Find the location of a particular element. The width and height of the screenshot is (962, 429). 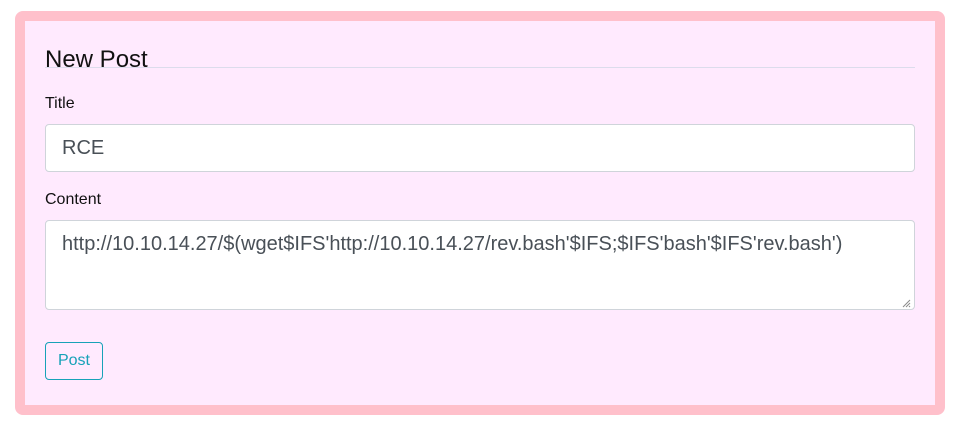

page-title: New Post is located at coordinates (96, 59).